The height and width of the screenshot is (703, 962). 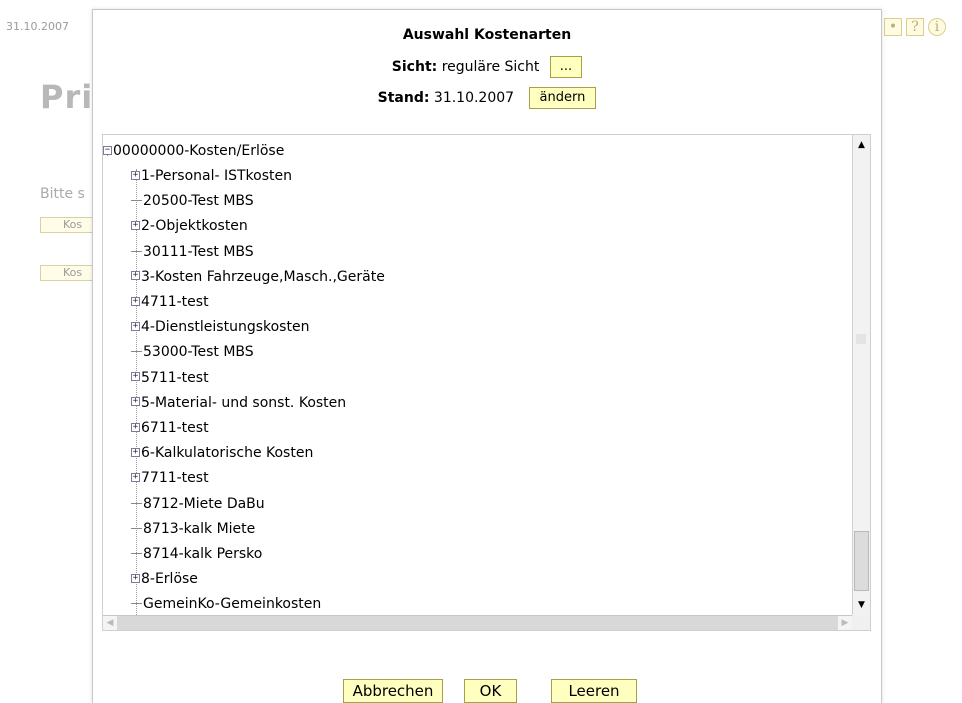 I want to click on tree-node-label: 8712-Miete DaBu, so click(x=204, y=503).